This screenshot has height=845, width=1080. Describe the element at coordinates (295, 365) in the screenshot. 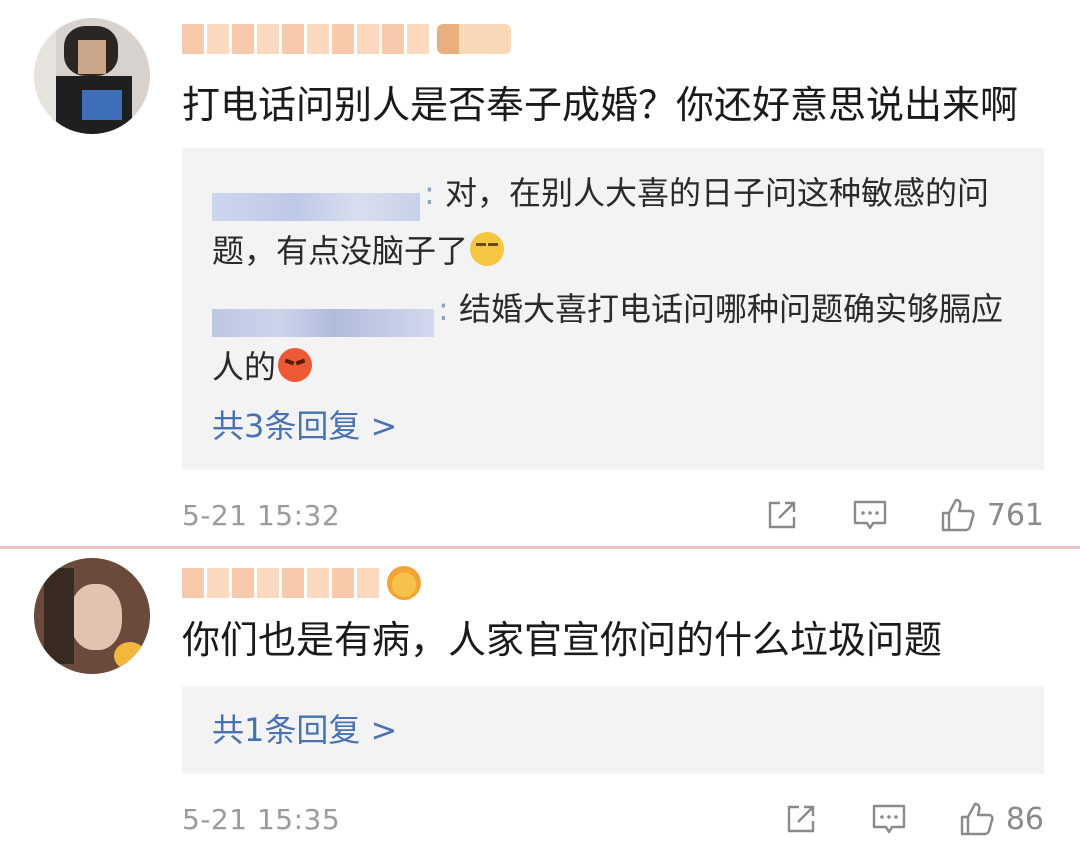

I see `angry-emoji-icon` at that location.